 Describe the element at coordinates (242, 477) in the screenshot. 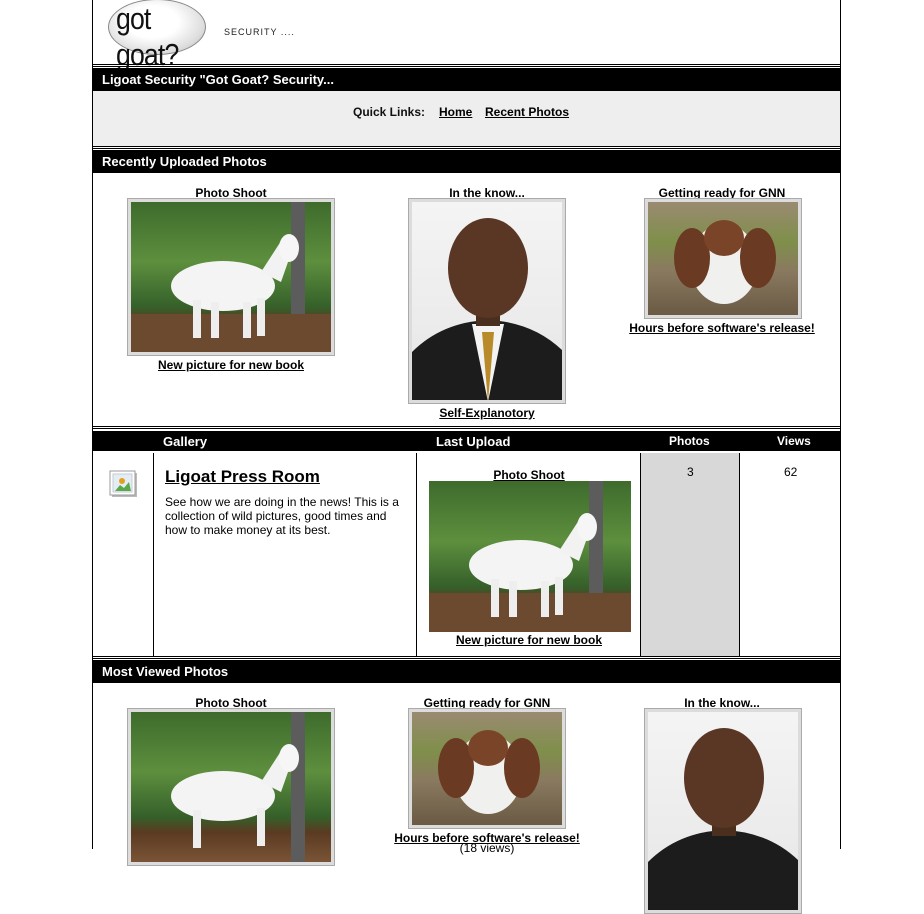

I see `gallery-name-link: Ligoat Press Room` at that location.